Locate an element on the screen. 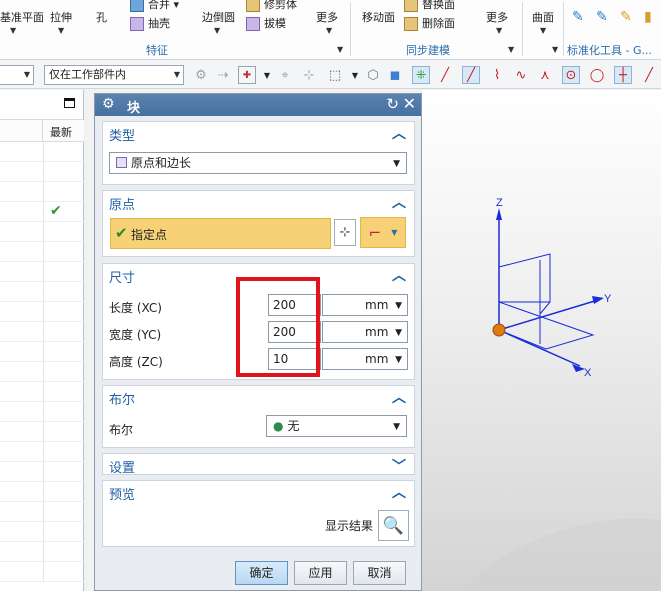 The height and width of the screenshot is (591, 661). std-tool-2-icon: ✎ is located at coordinates (602, 17).